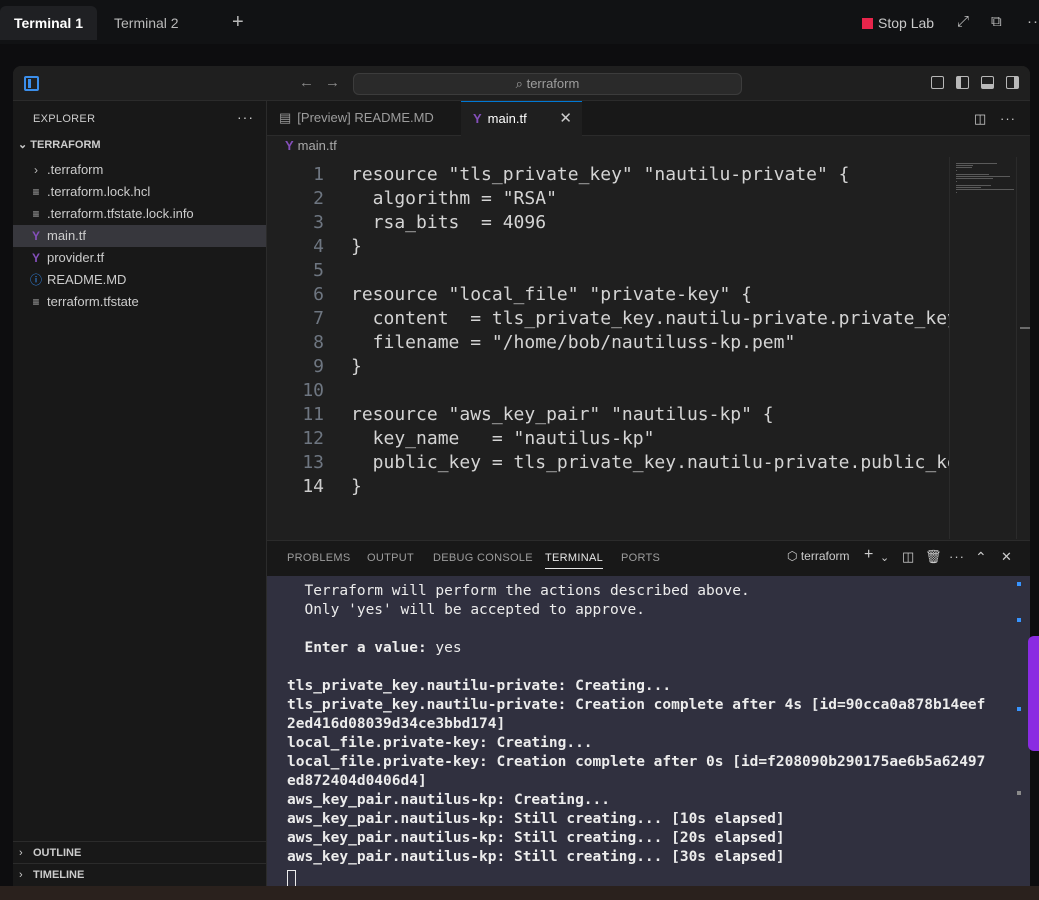 The width and height of the screenshot is (1039, 900). I want to click on tab-terminal: TERMINAL, so click(574, 560).